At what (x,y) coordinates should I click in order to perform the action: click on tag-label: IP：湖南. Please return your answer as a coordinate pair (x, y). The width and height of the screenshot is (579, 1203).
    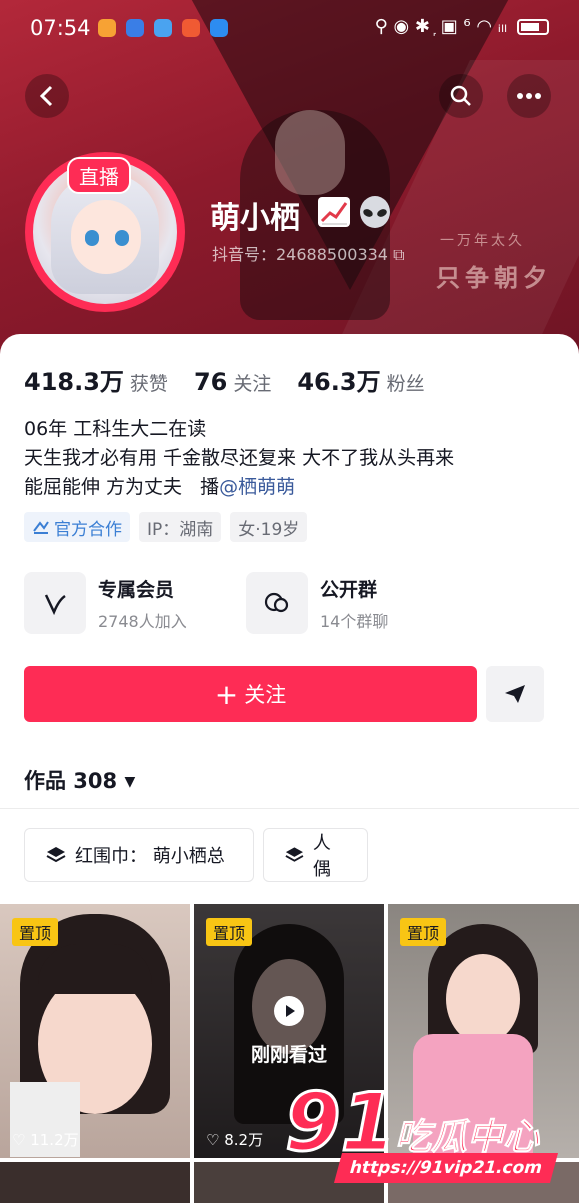
    Looking at the image, I should click on (180, 529).